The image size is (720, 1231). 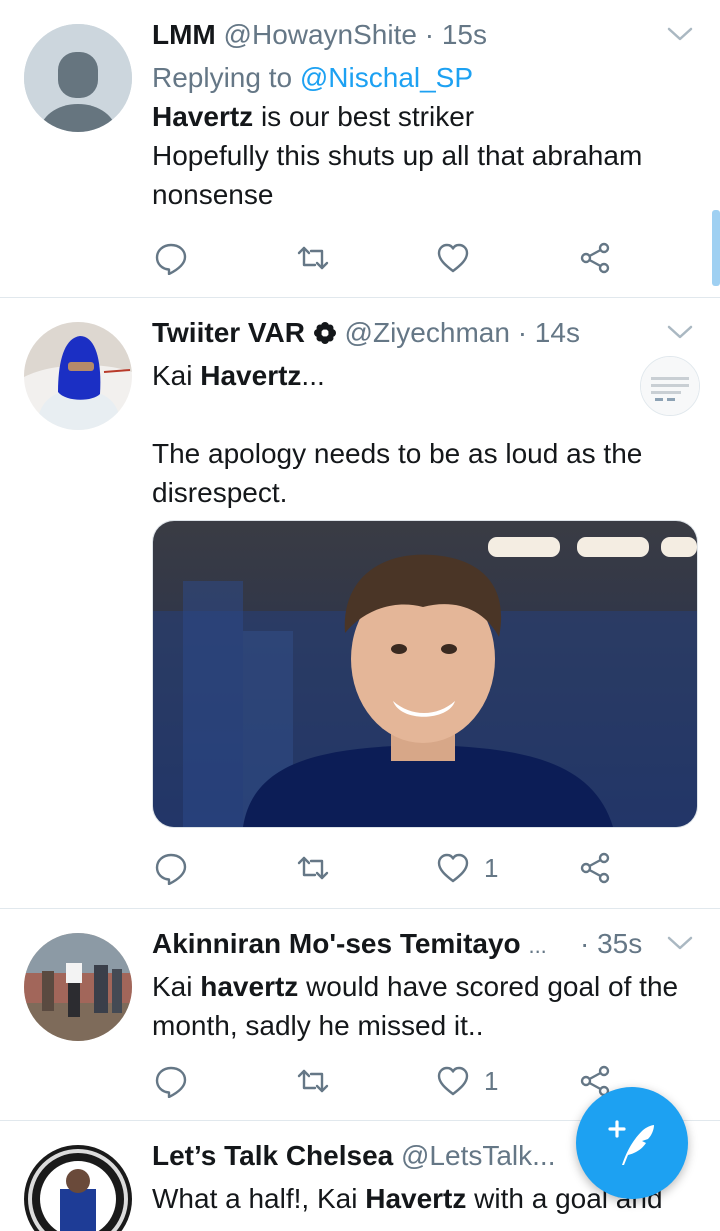 I want to click on display-name: Twiiter VAR, so click(x=228, y=332).